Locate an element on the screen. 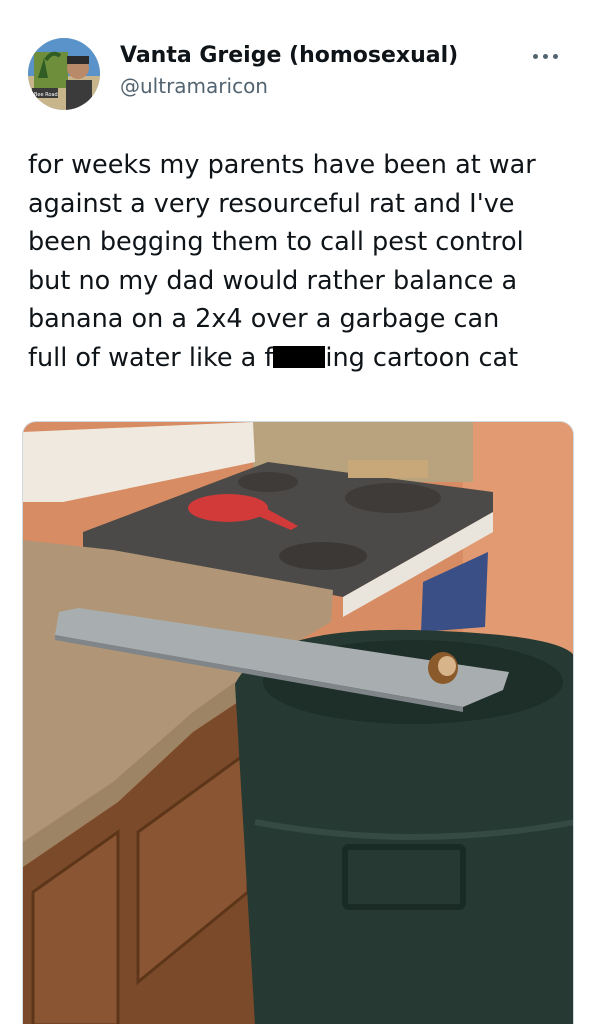 The image size is (591, 1024). tweet-line: banana on a 2x4 over a garbage can is located at coordinates (264, 319).